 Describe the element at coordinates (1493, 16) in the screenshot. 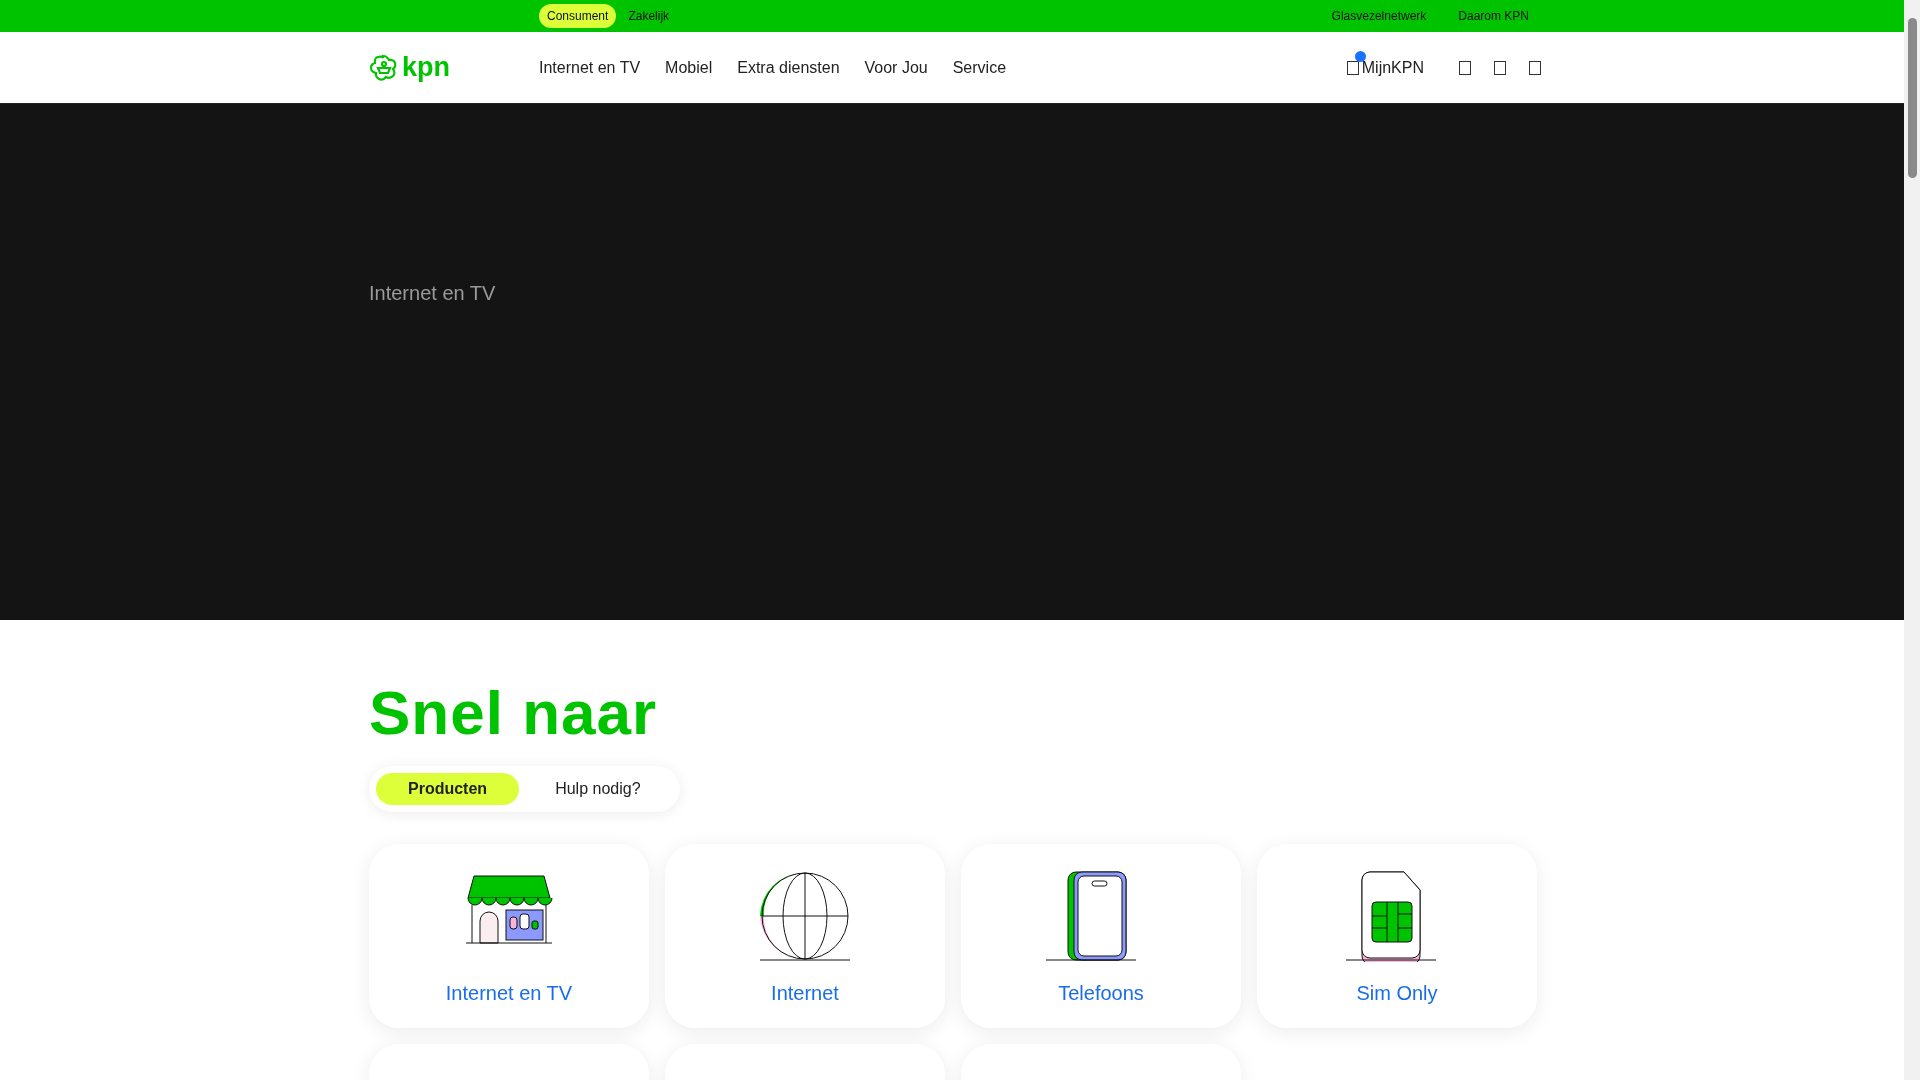

I see `top-link: Daarom KPN` at that location.